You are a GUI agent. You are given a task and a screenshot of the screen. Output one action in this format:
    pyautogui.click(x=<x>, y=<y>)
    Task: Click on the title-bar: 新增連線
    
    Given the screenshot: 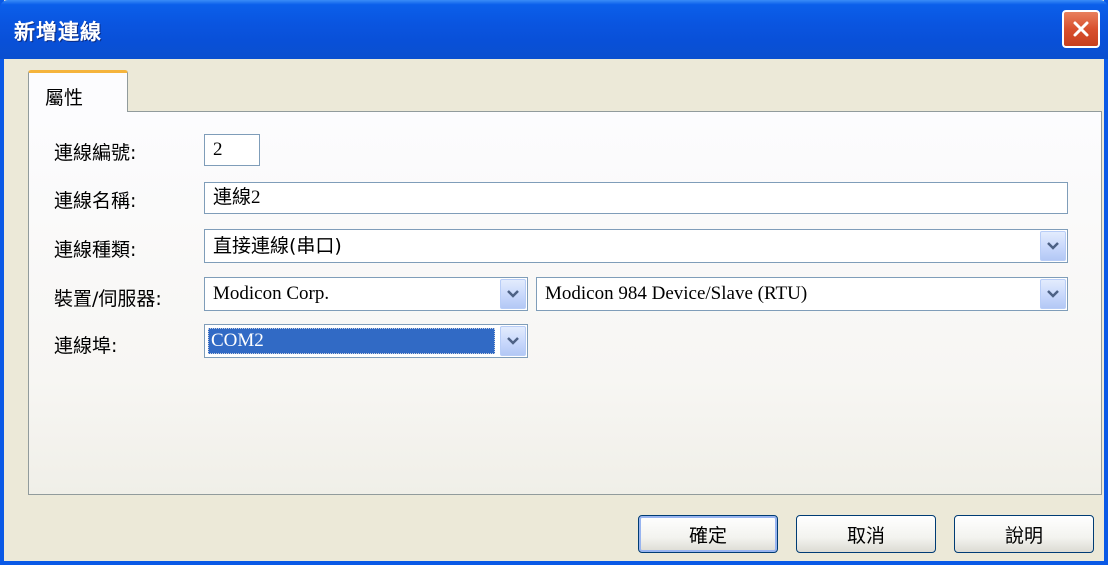 What is the action you would take?
    pyautogui.click(x=554, y=29)
    